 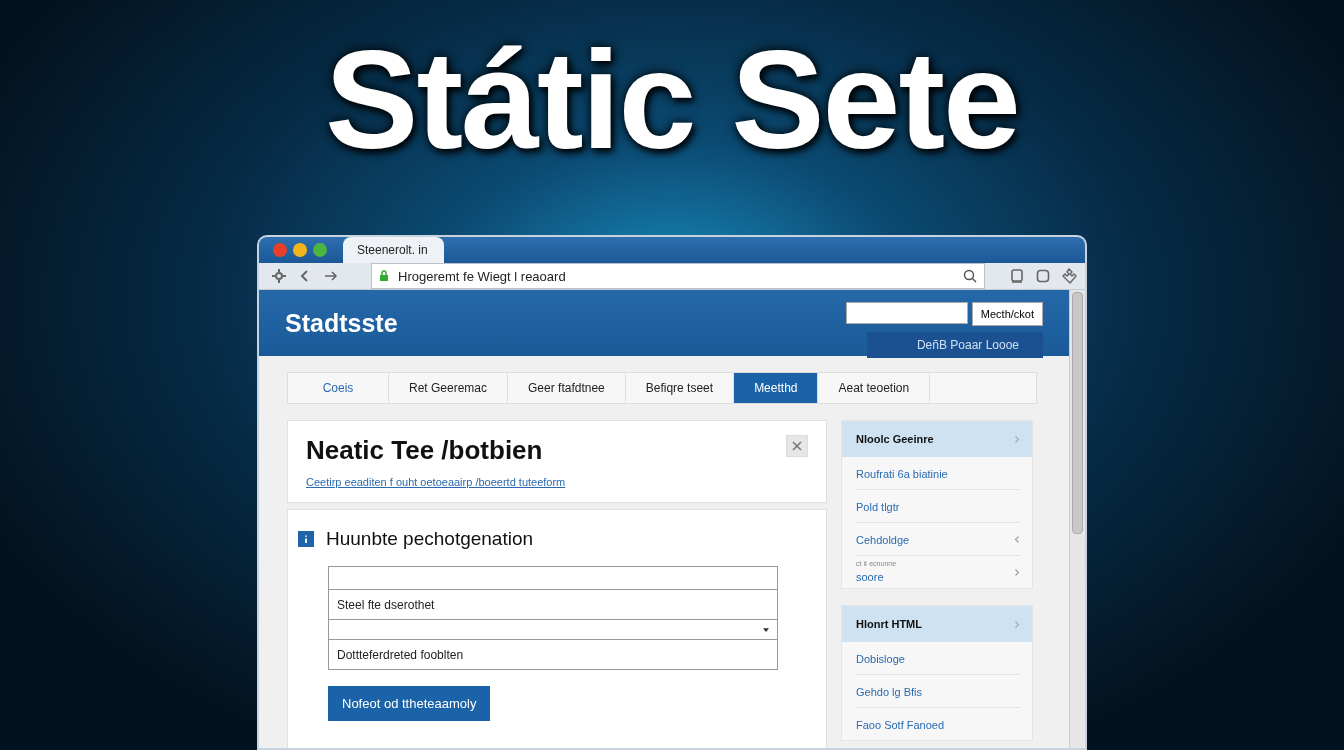 I want to click on panel-header: Nloolc Geeinre, so click(x=937, y=439).